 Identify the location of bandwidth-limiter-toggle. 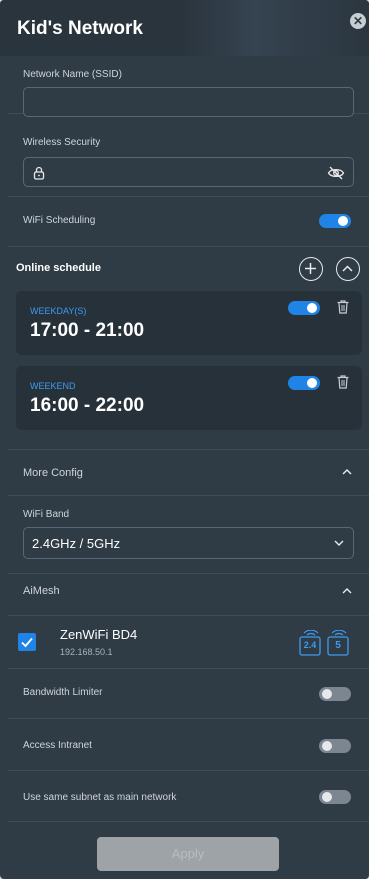
(335, 694).